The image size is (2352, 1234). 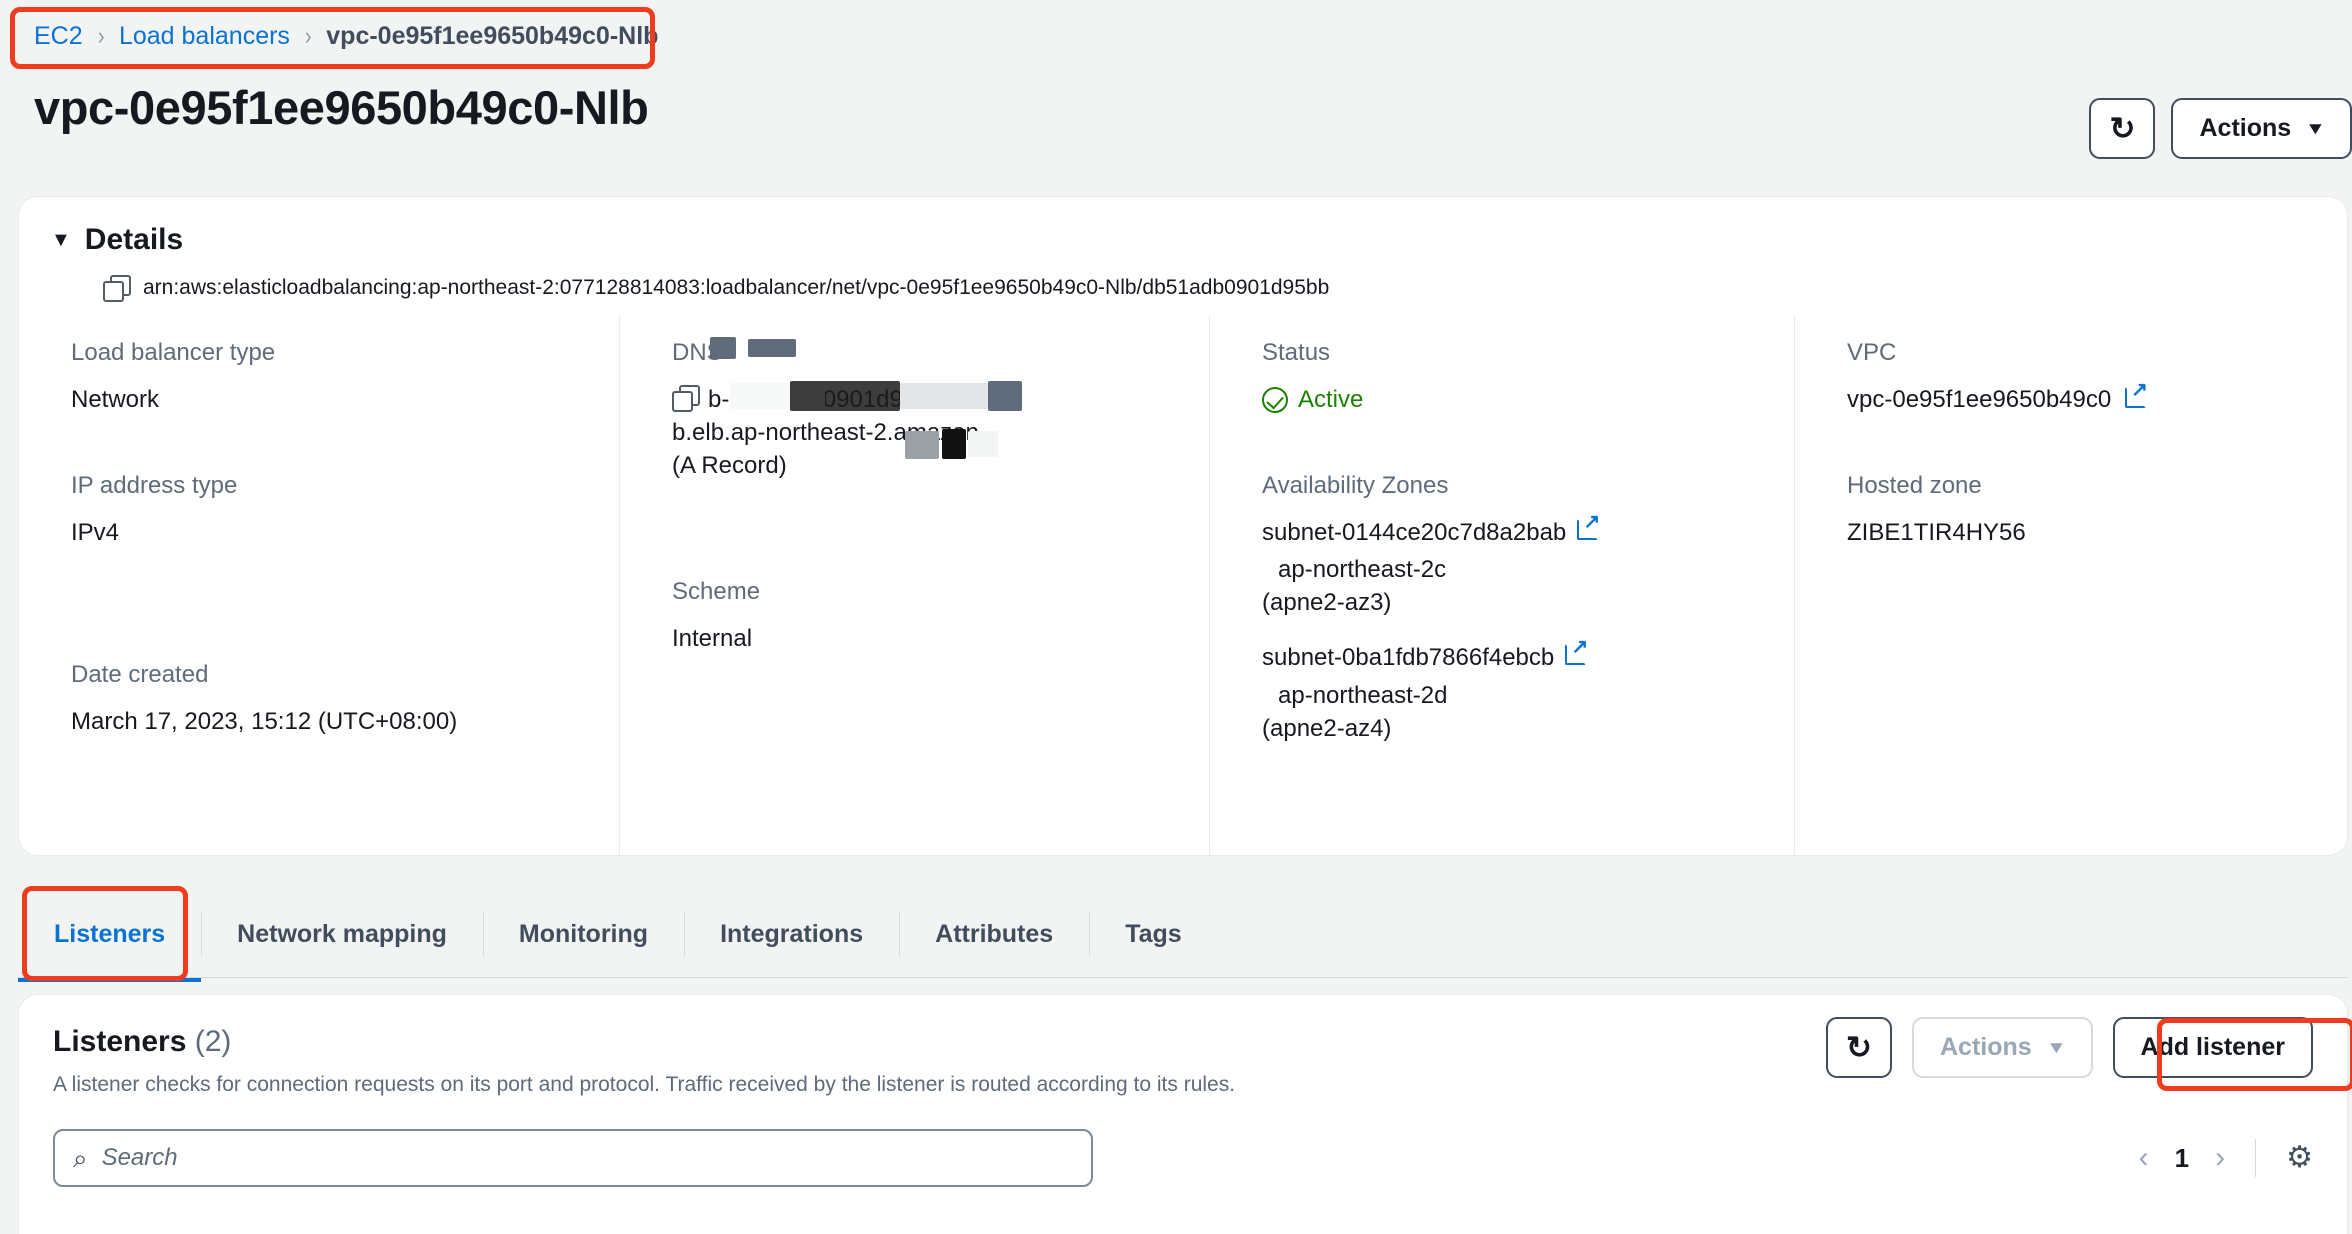 I want to click on breadcrumb-item-current: vpc-0e95f1ee9650b49c0-Nlb, so click(x=492, y=36).